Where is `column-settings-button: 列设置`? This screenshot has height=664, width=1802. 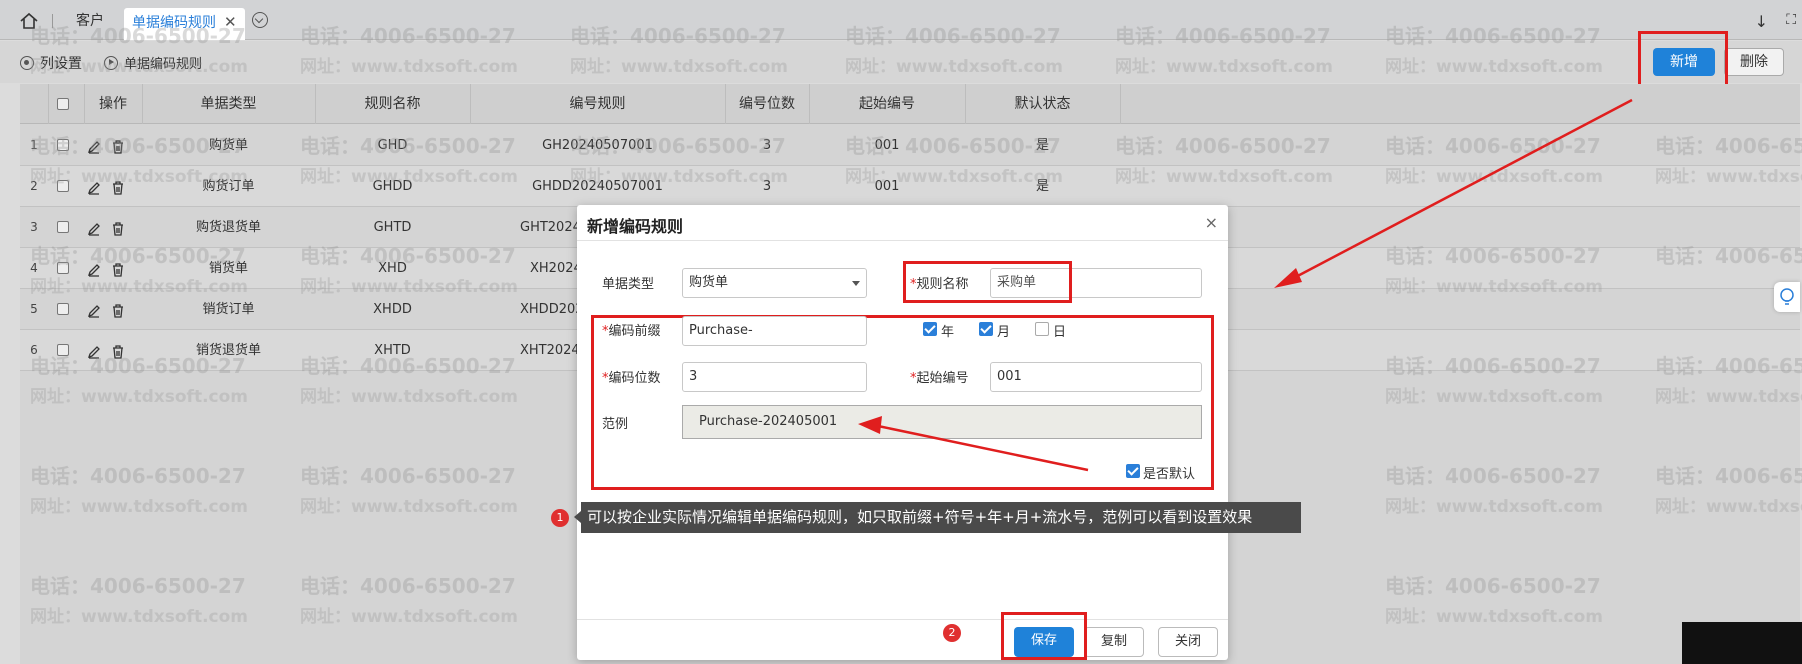
column-settings-button: 列设置 is located at coordinates (51, 63).